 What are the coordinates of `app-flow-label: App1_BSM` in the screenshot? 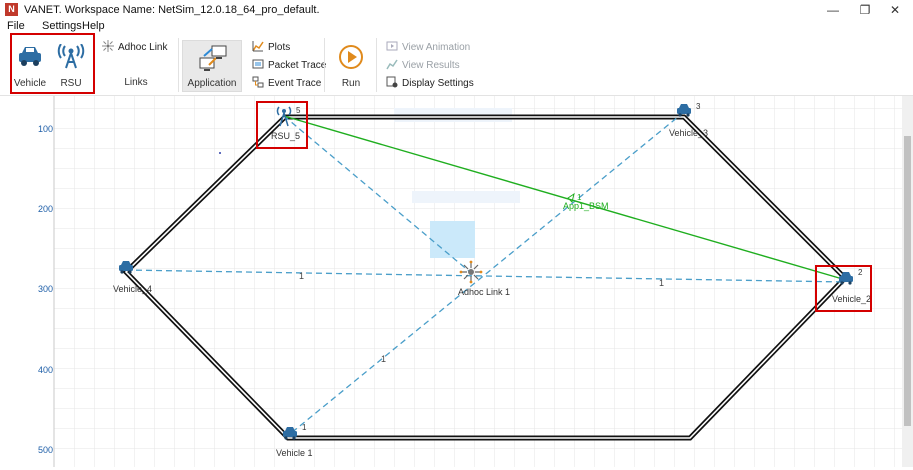 It's located at (586, 206).